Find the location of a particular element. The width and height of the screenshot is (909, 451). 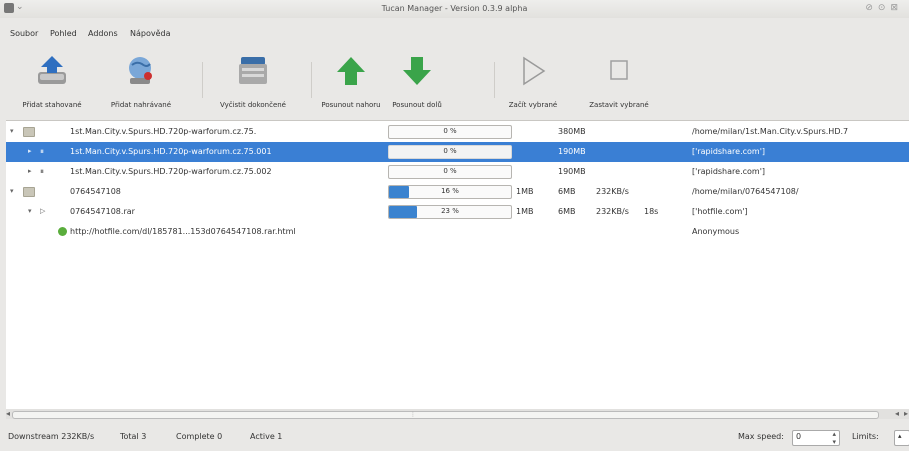

move-down-label: Posunout dolů is located at coordinates (417, 105).